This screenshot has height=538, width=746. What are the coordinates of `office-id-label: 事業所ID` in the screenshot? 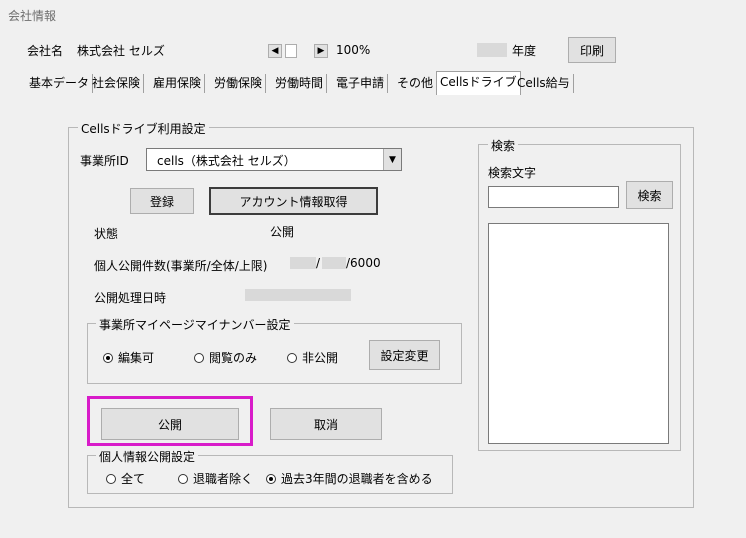 It's located at (104, 161).